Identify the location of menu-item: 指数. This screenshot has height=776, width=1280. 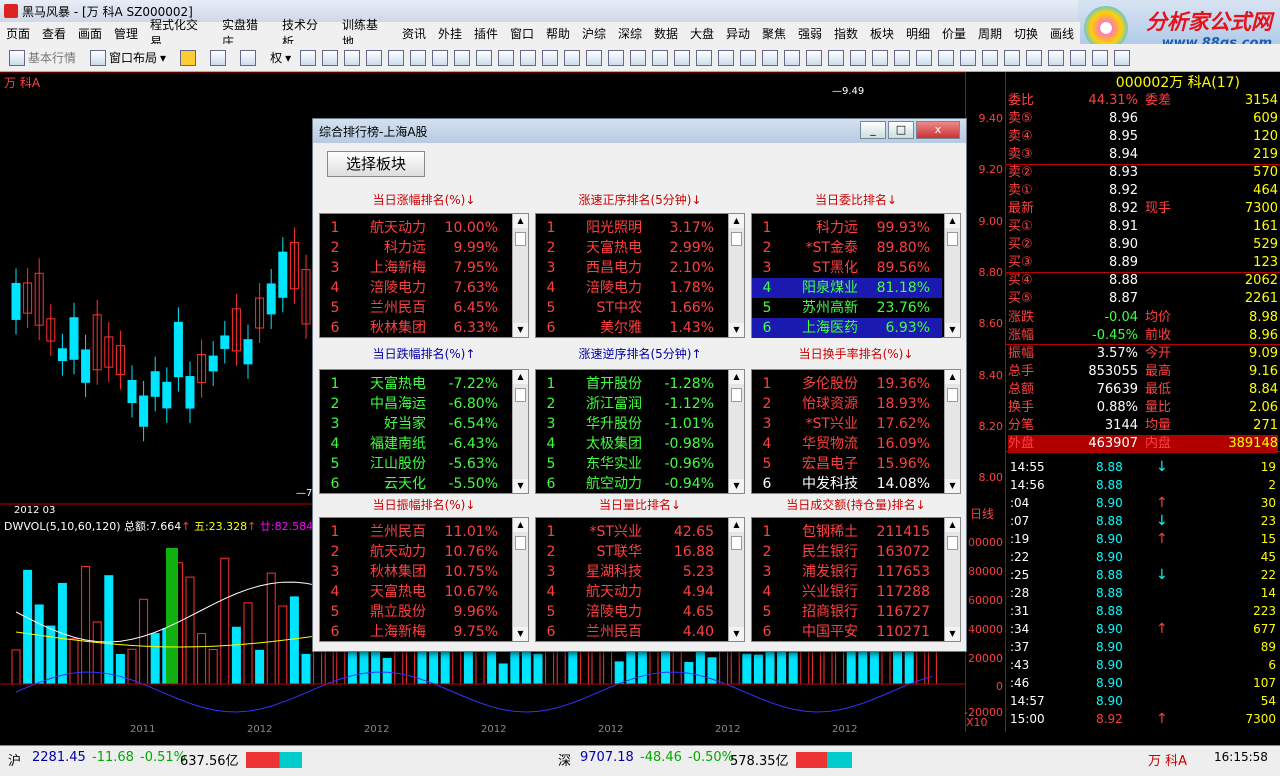
(846, 33).